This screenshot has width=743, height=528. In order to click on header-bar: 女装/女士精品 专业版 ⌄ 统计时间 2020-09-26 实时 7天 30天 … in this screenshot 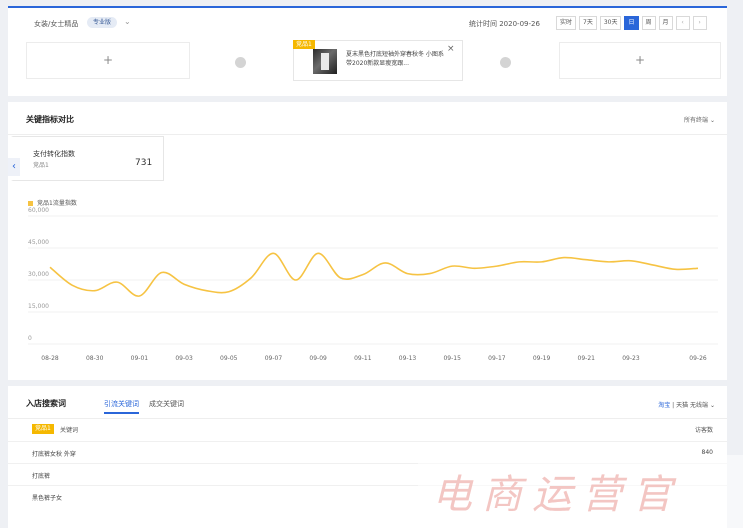, I will do `click(367, 21)`.